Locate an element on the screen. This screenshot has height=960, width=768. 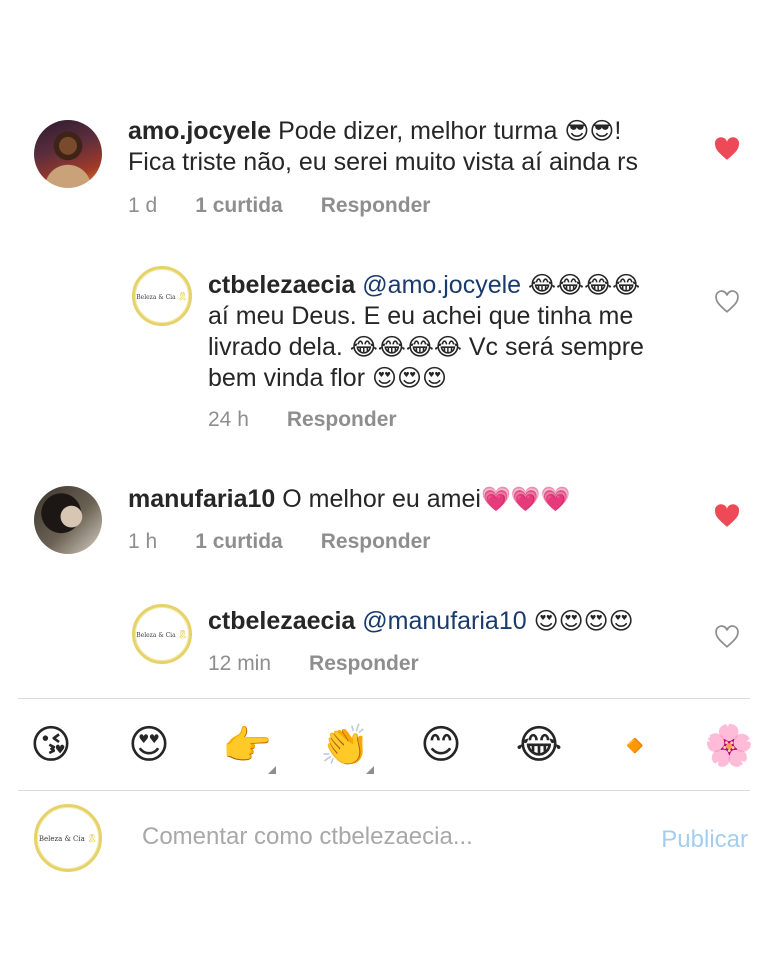
comment-time: 1 d is located at coordinates (143, 205).